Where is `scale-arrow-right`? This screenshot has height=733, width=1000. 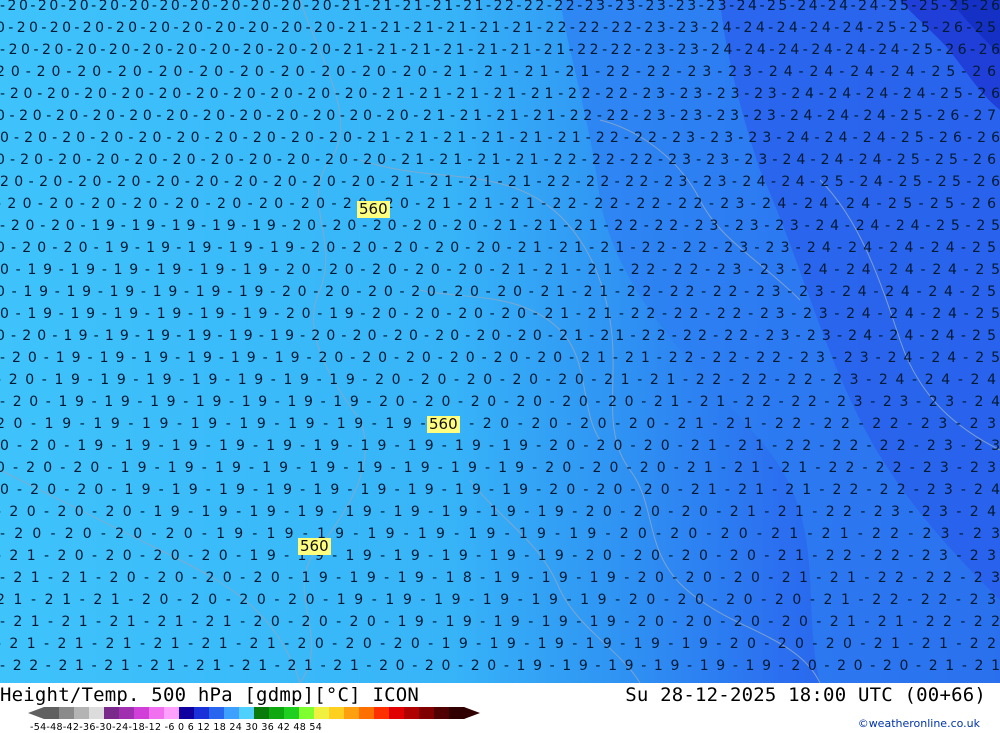
scale-arrow-right is located at coordinates (472, 713).